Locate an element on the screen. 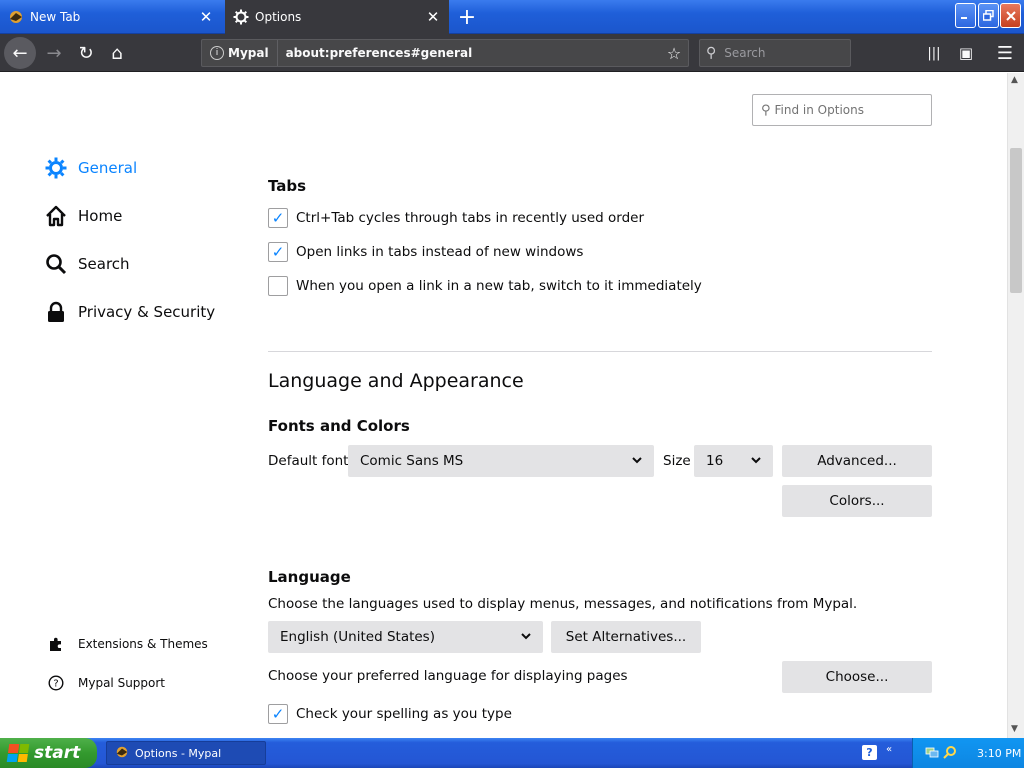 This screenshot has width=1024, height=768. dropdown-value: 16 is located at coordinates (715, 461).